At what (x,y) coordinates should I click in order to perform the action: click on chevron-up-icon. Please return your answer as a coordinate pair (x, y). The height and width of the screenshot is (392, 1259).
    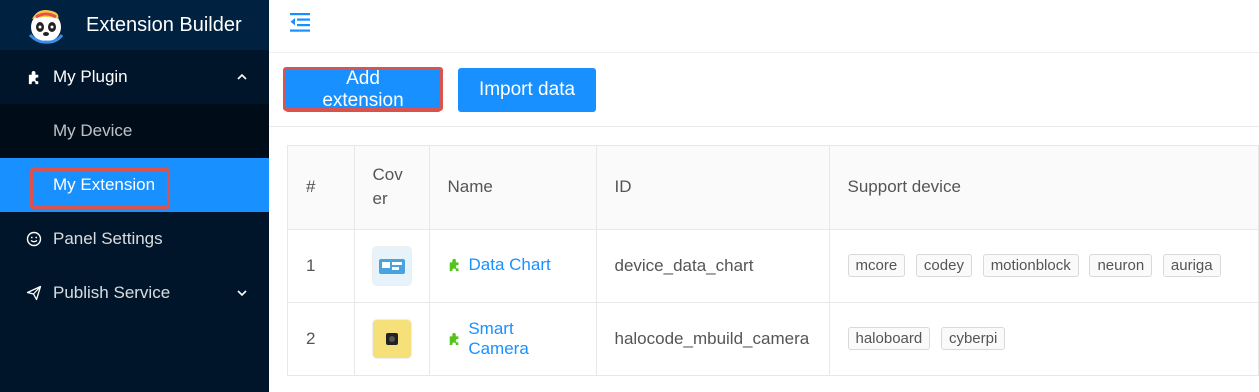
    Looking at the image, I should click on (242, 76).